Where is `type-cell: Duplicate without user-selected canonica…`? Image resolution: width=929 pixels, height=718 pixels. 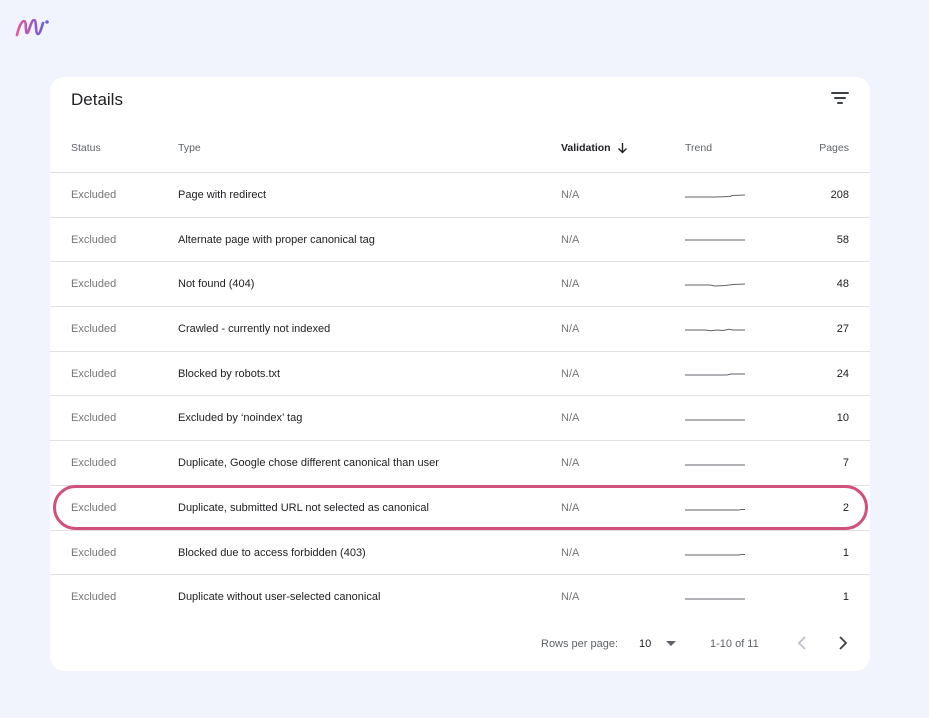
type-cell: Duplicate without user-selected canonica… is located at coordinates (279, 597).